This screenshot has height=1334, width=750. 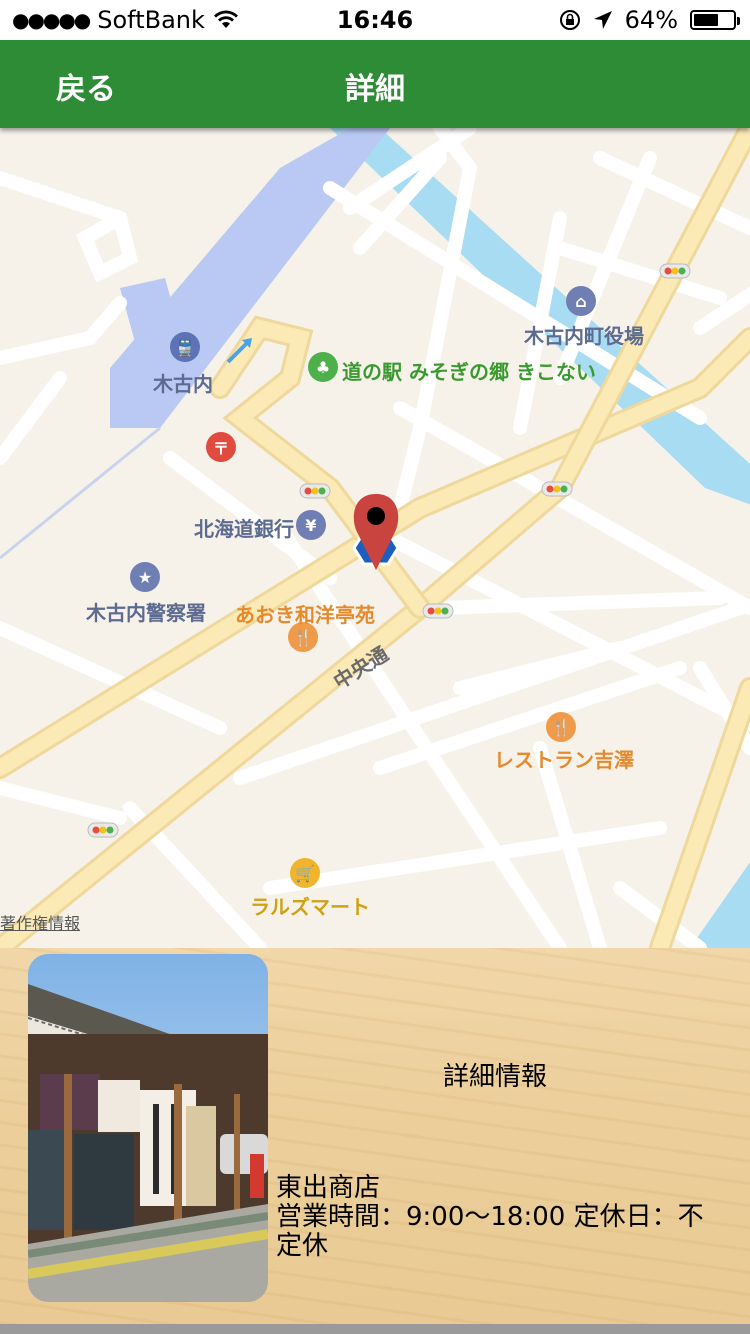 What do you see at coordinates (145, 577) in the screenshot?
I see `police-icon: ★` at bounding box center [145, 577].